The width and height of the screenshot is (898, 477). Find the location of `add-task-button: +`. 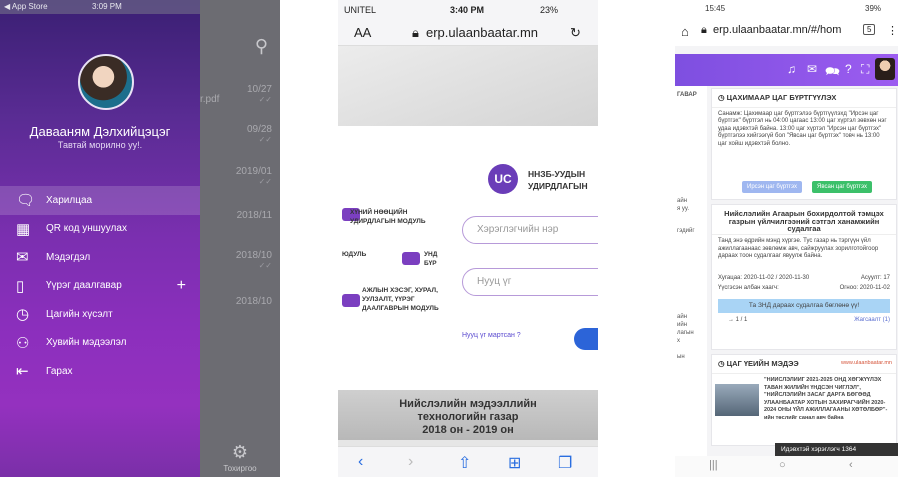

add-task-button: + is located at coordinates (181, 286).